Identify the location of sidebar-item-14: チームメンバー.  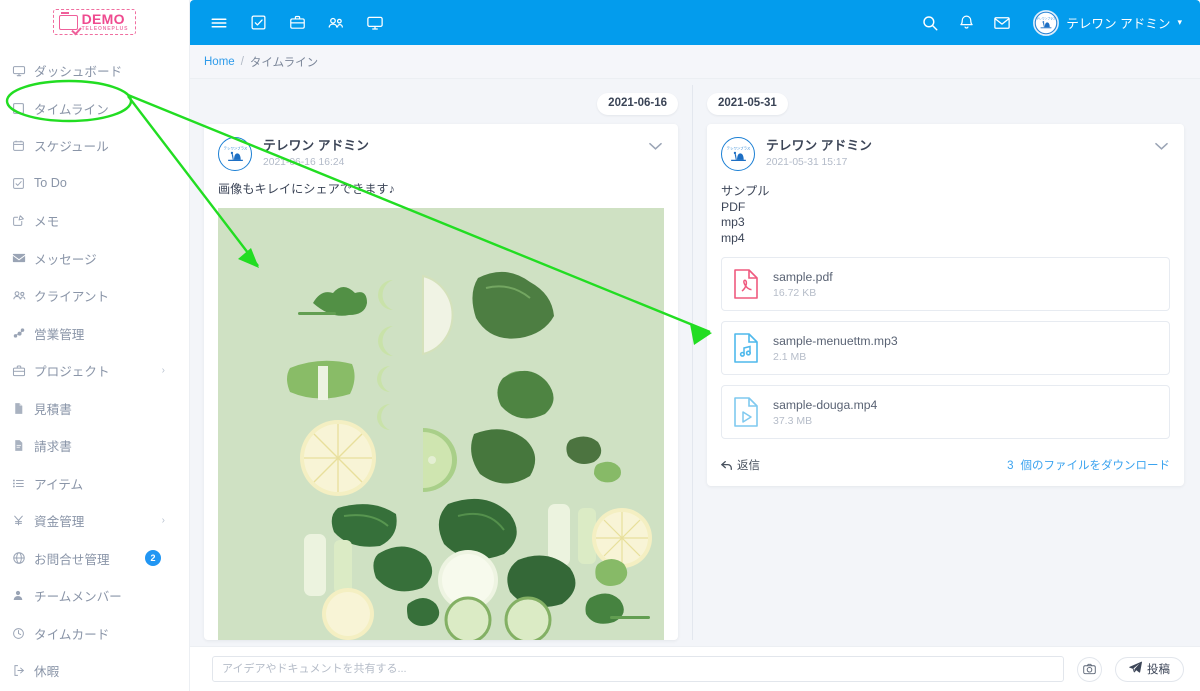
(94, 596).